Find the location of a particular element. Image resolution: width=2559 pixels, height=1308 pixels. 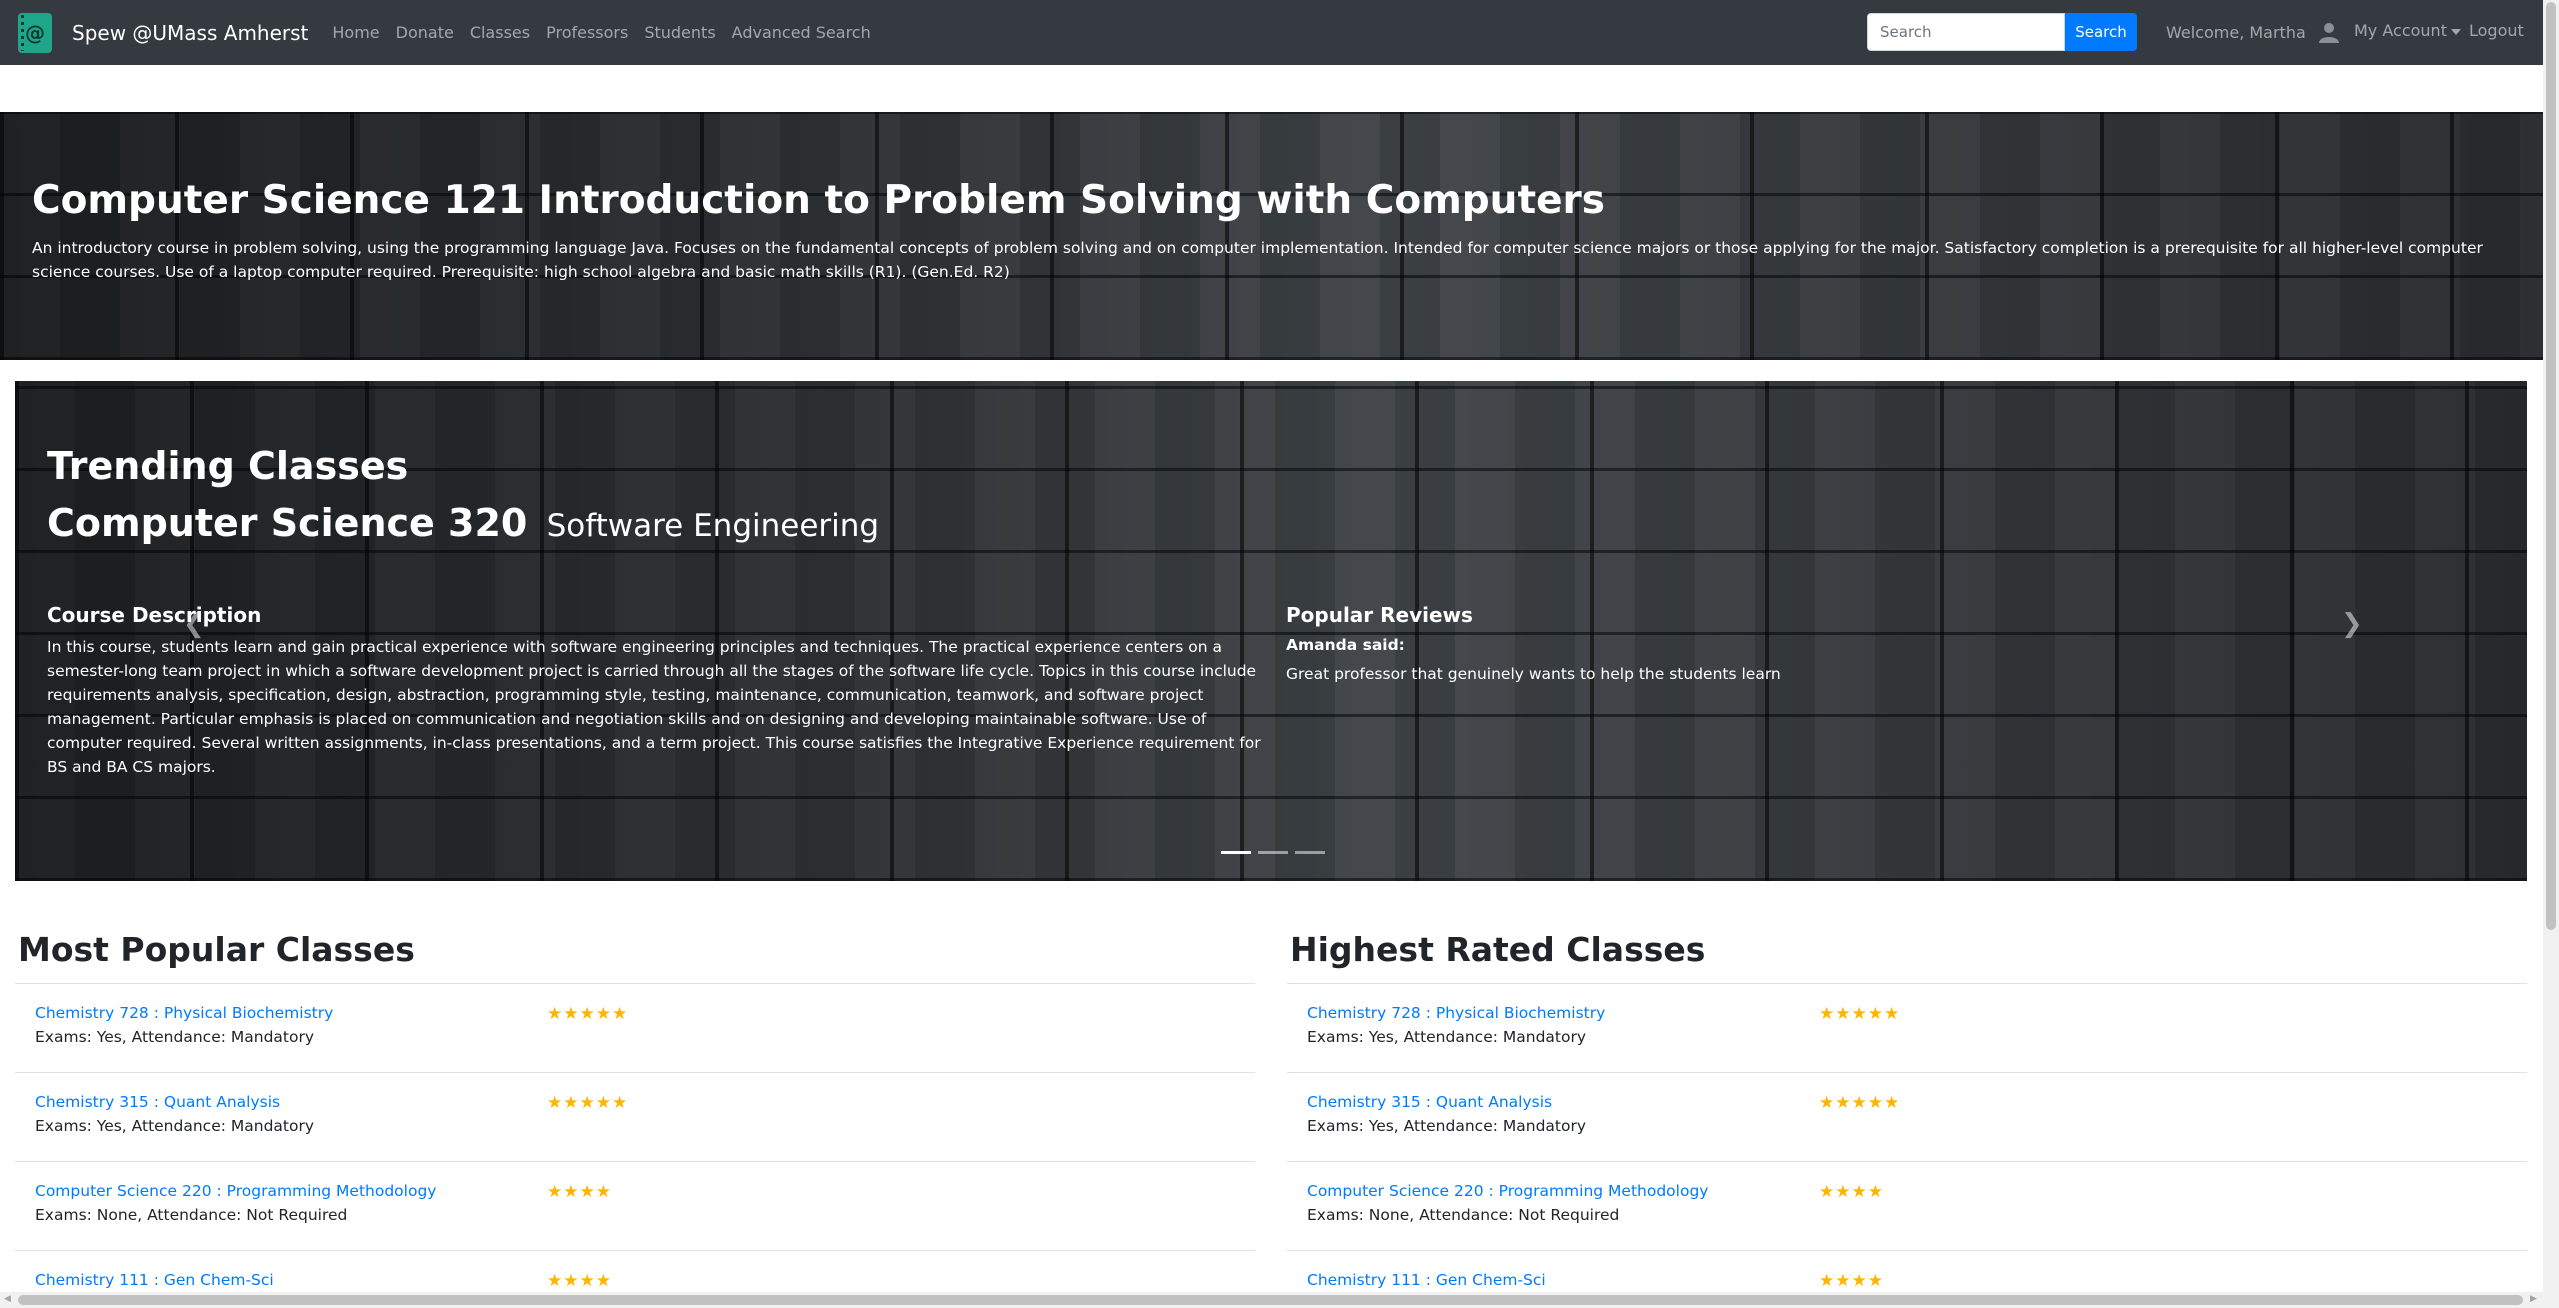

vertical-scrollbar is located at coordinates (2551, 654).